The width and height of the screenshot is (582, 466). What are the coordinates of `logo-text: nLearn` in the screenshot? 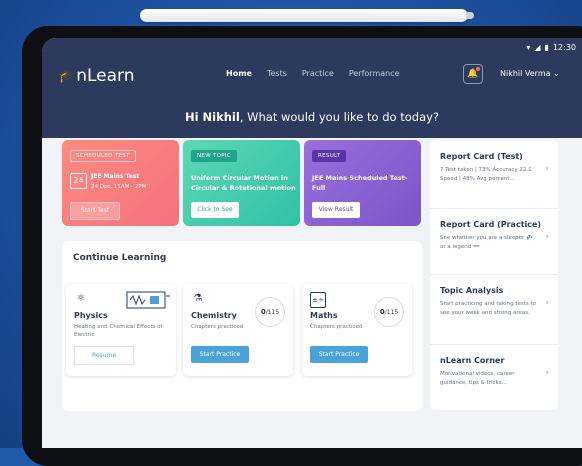 It's located at (105, 76).